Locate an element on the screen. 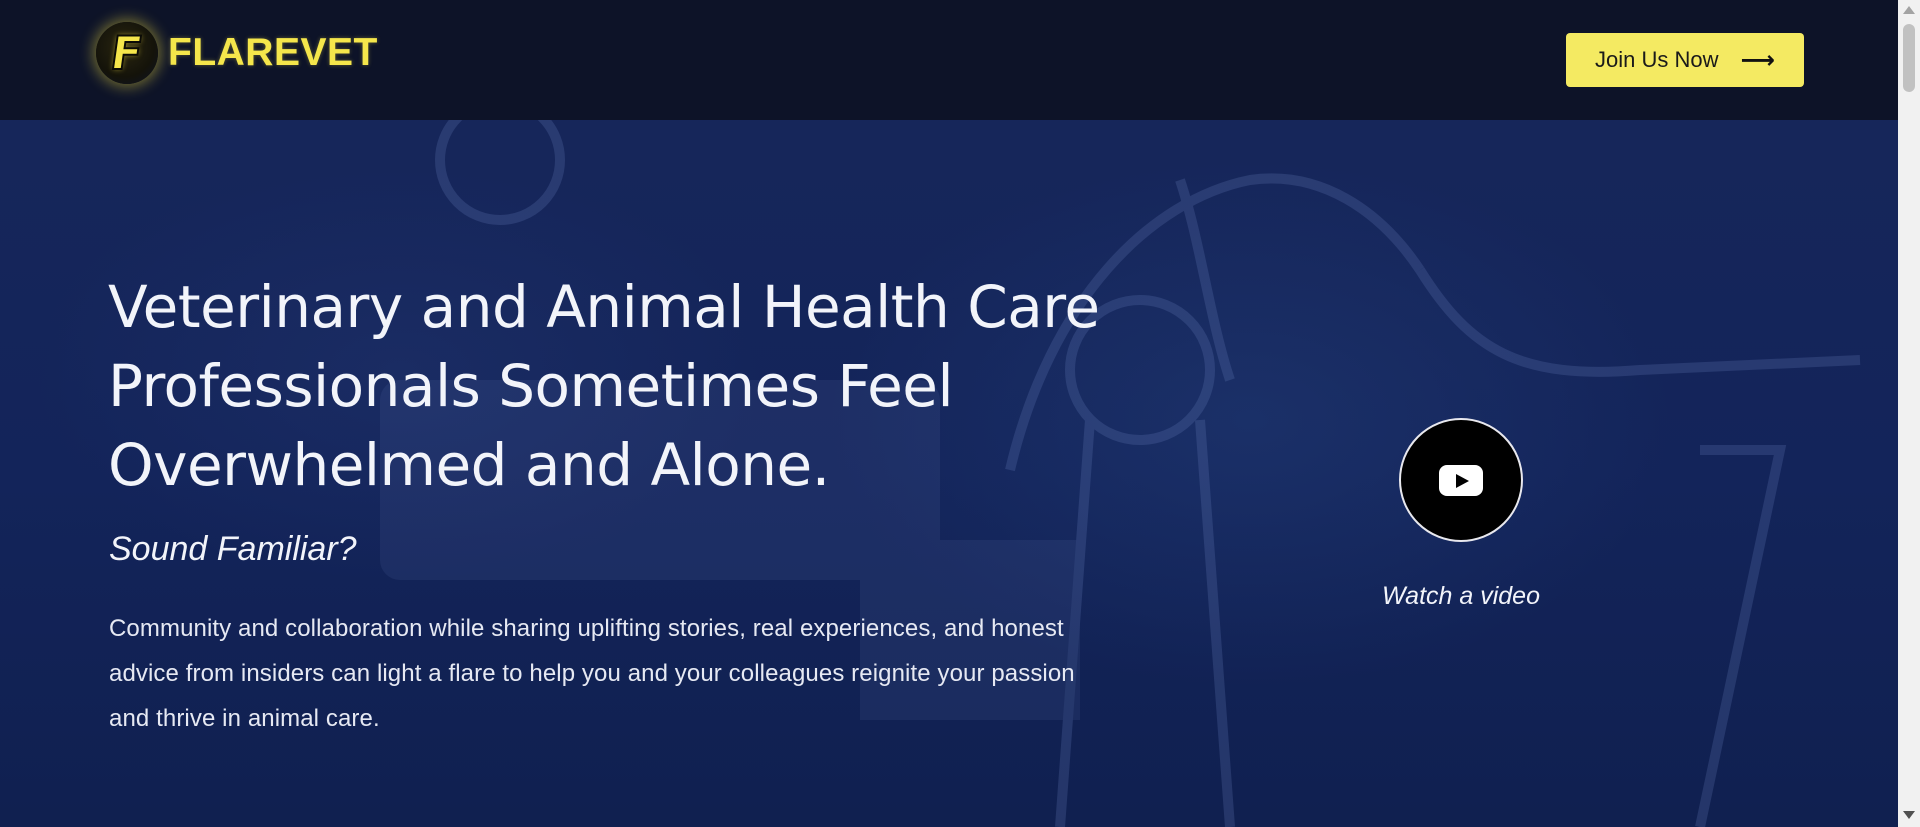 This screenshot has height=827, width=1920. brand-logo: F FLAREVET is located at coordinates (237, 53).